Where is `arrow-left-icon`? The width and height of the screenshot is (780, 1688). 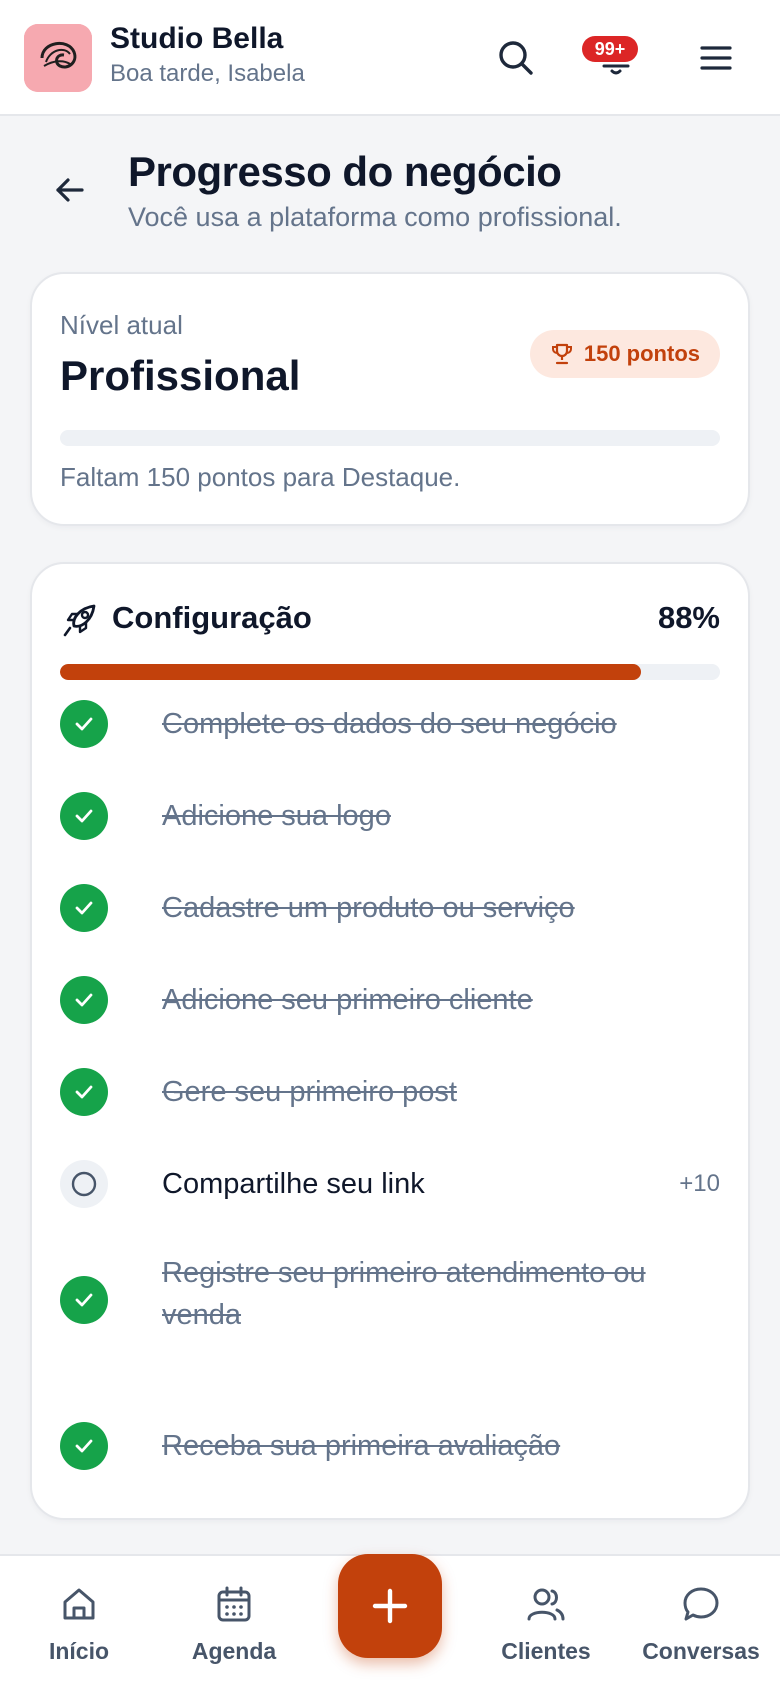
arrow-left-icon is located at coordinates (70, 190).